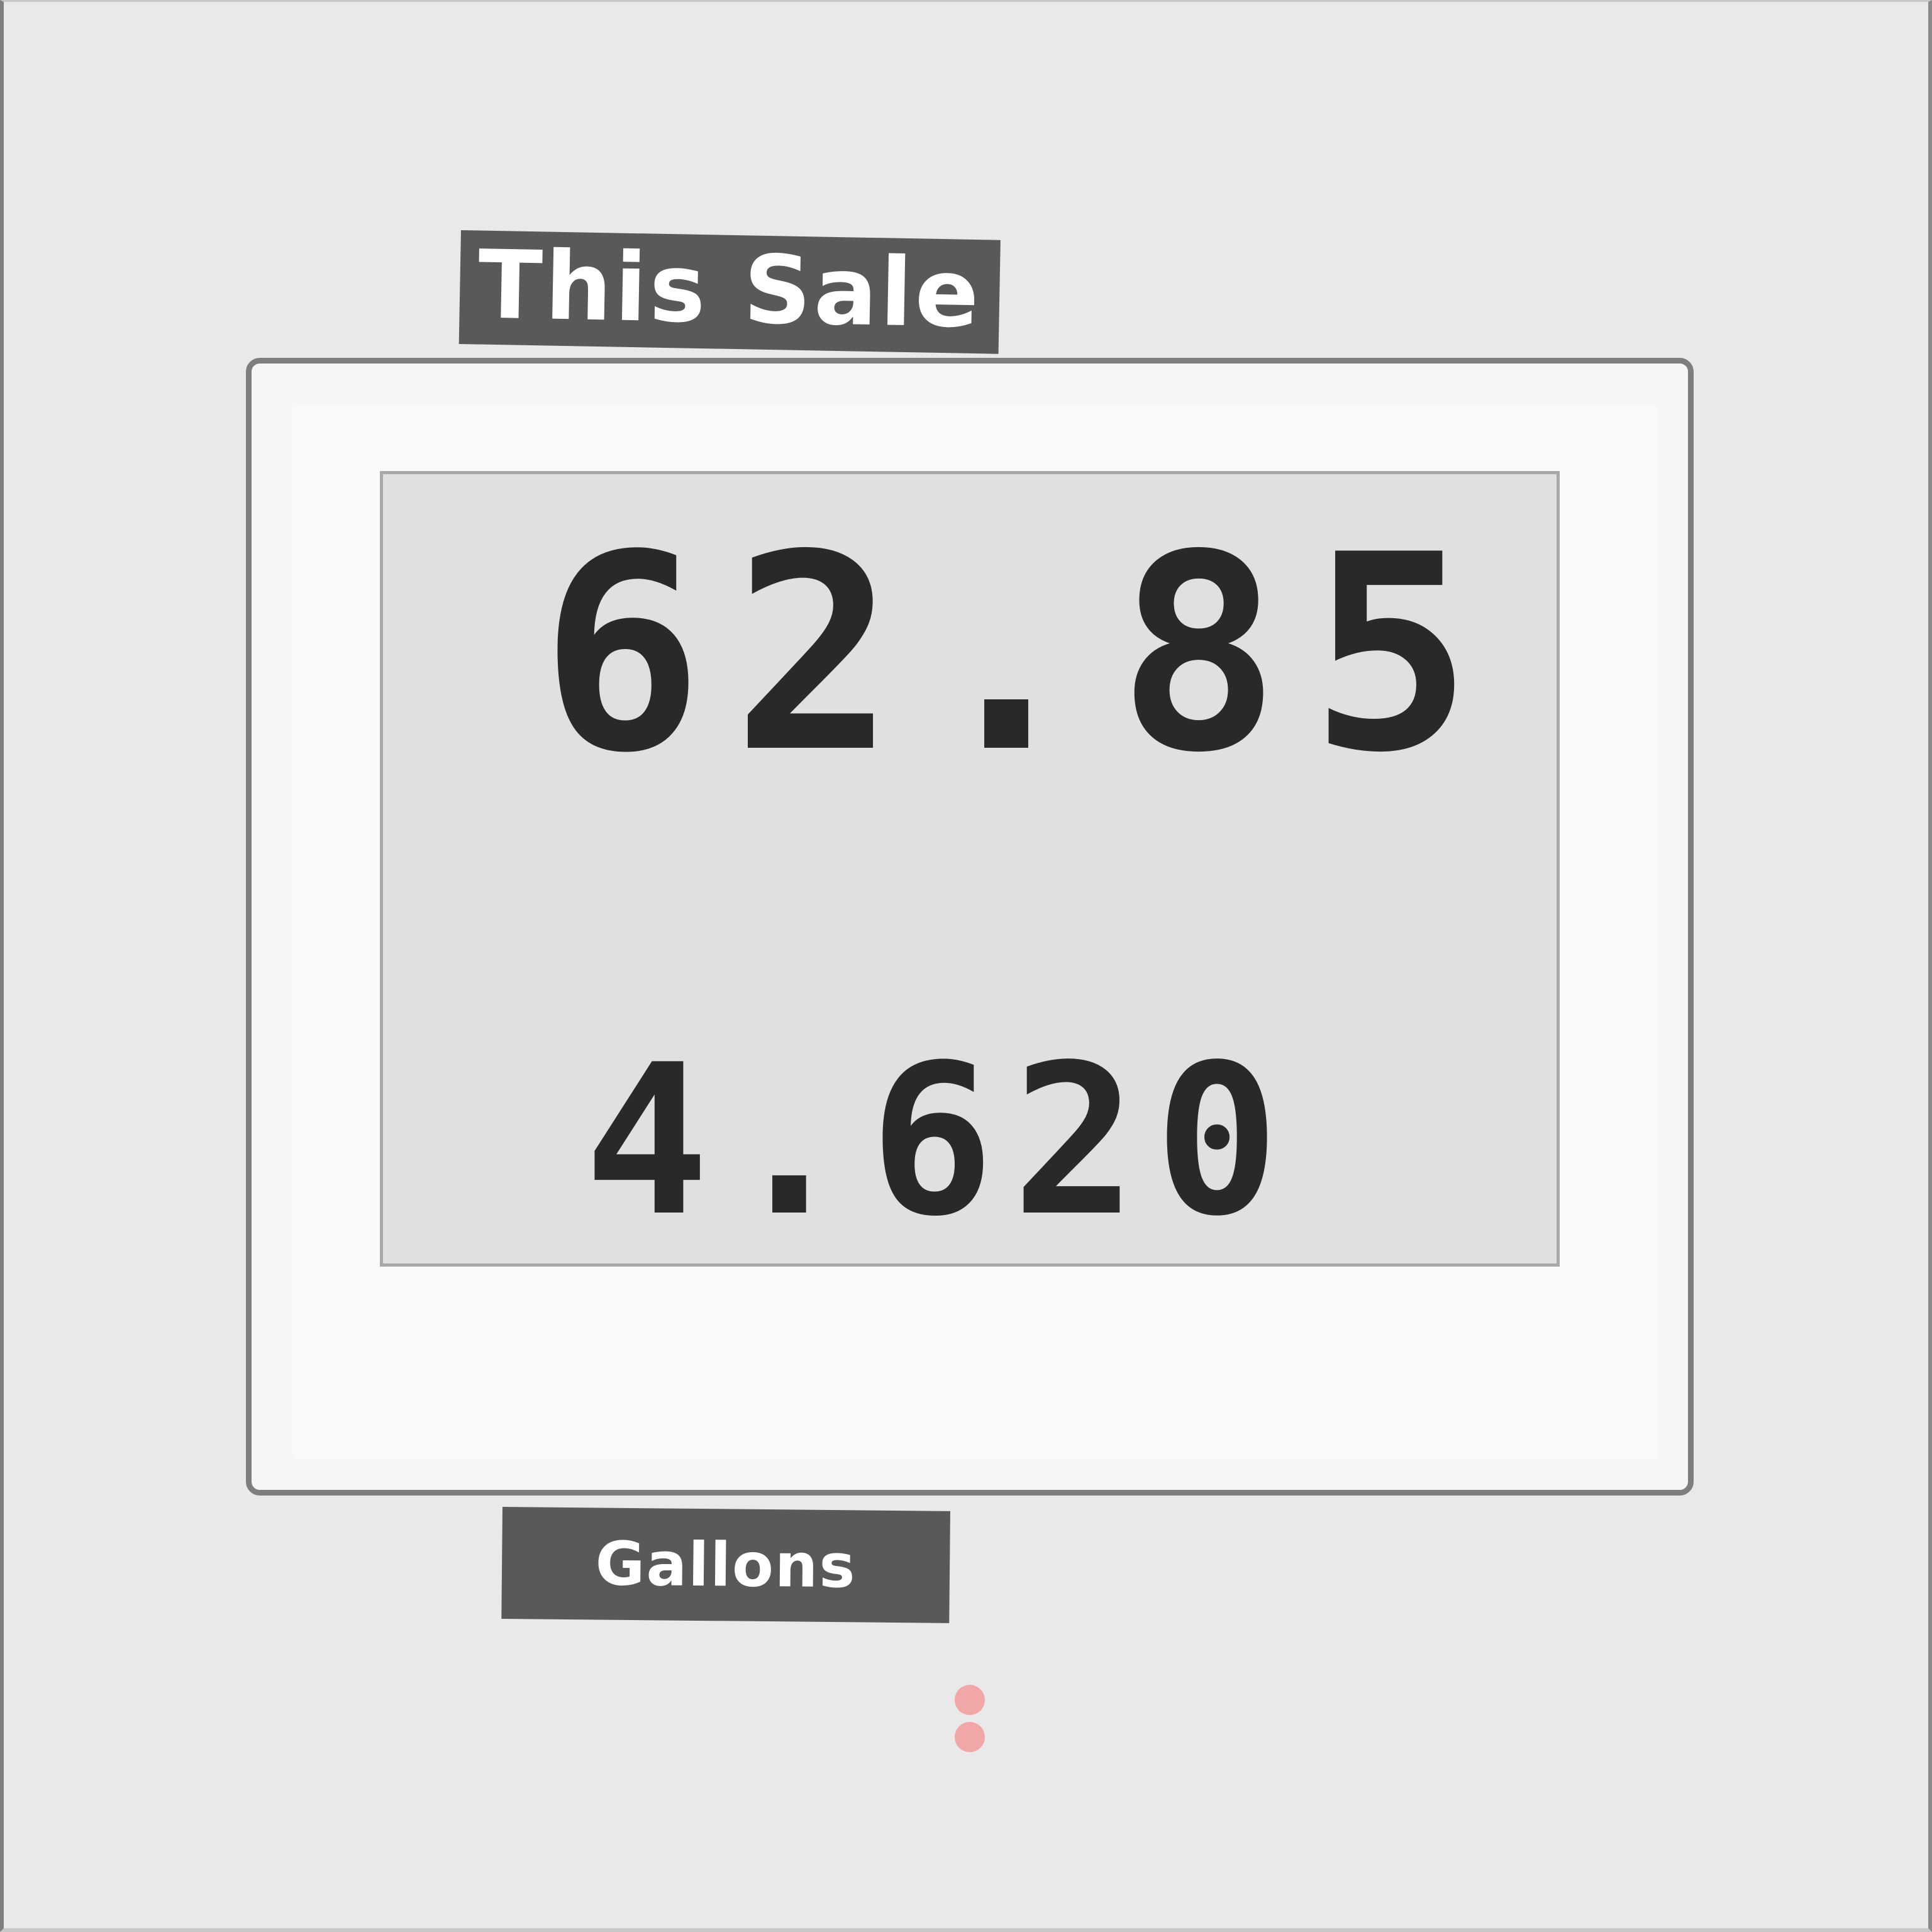 This screenshot has width=1932, height=1932. Describe the element at coordinates (725, 1565) in the screenshot. I see `gallons-label: Gallons` at that location.